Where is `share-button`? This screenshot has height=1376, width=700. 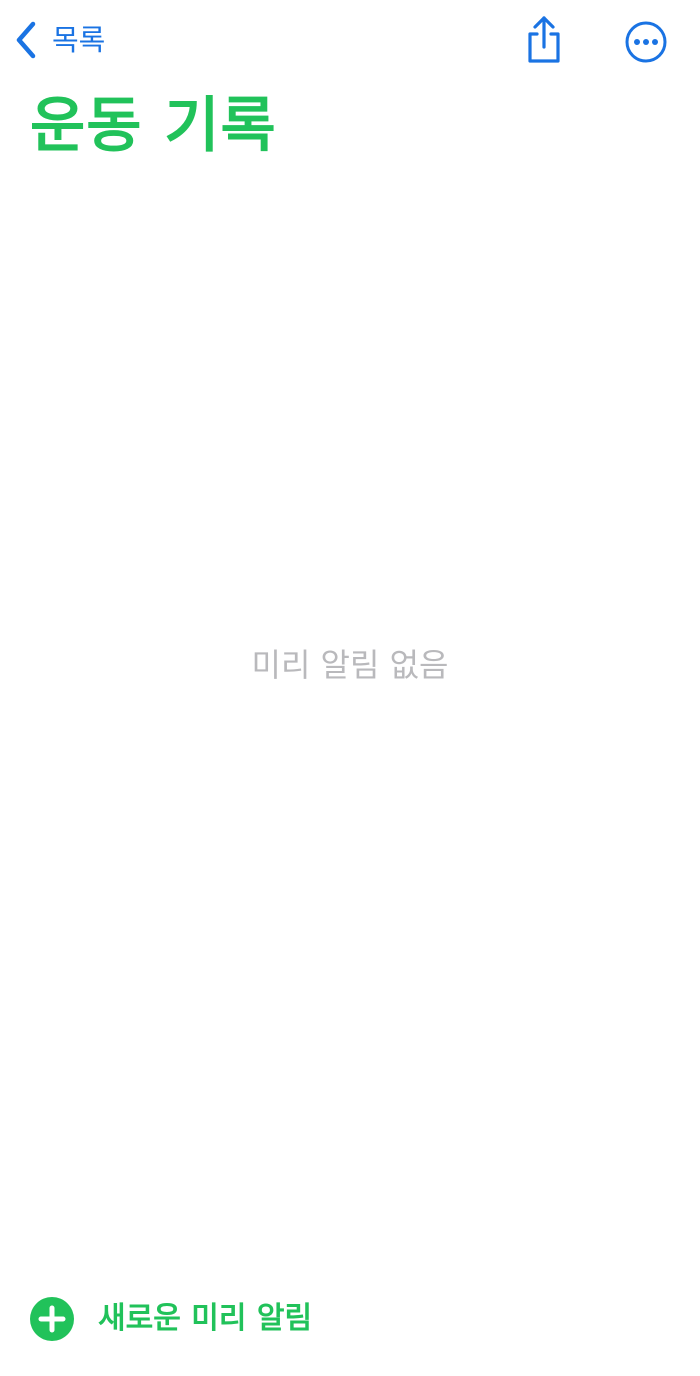 share-button is located at coordinates (544, 40).